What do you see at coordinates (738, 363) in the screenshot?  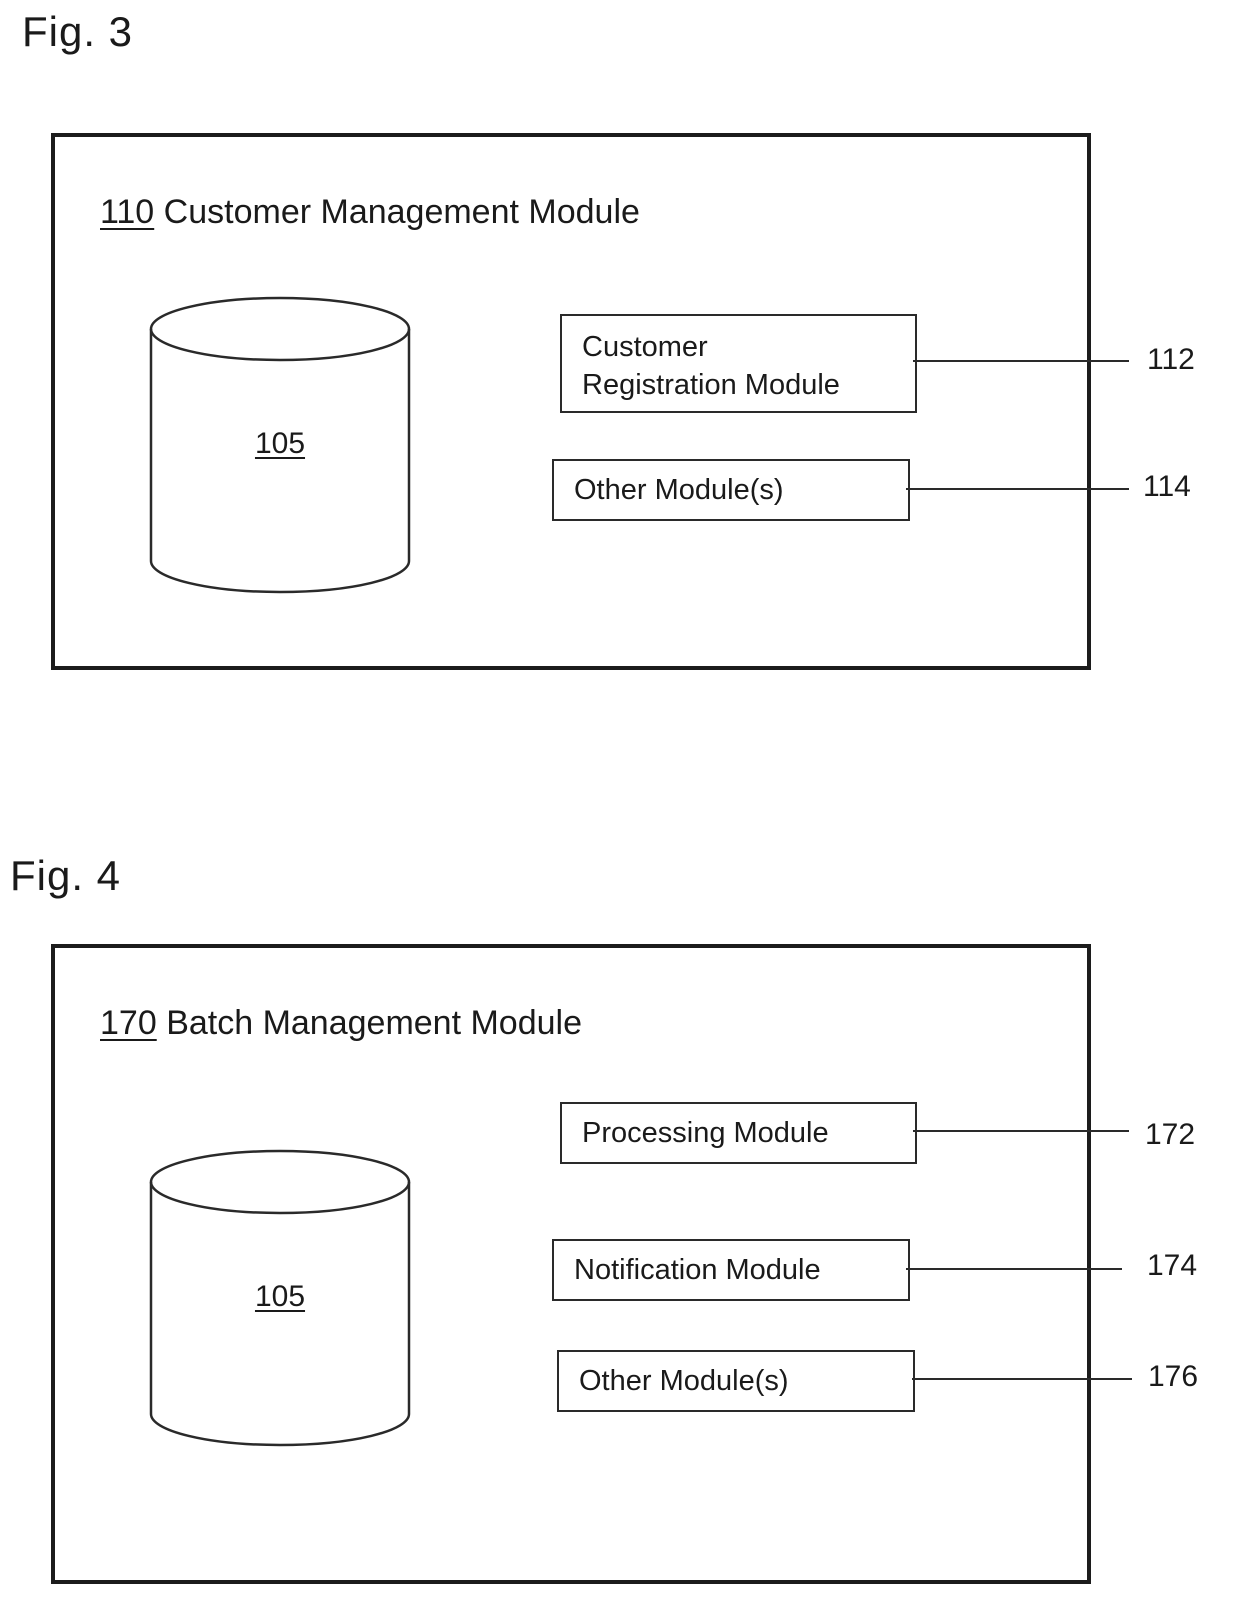 I see `customer-registration-module-box: Customer Registration Module` at bounding box center [738, 363].